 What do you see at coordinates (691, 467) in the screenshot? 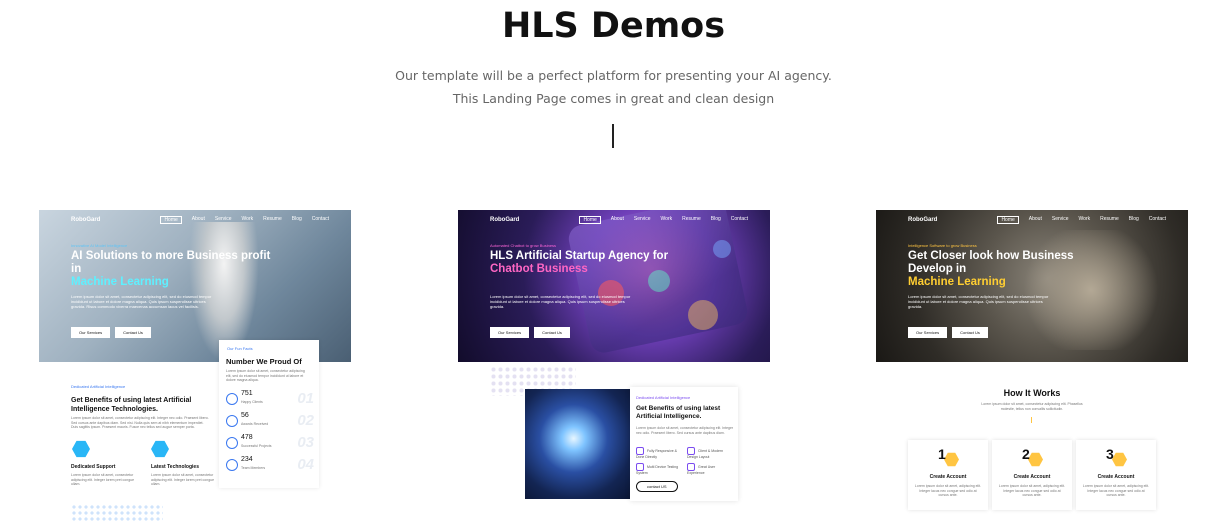
I see `experience-icon` at bounding box center [691, 467].